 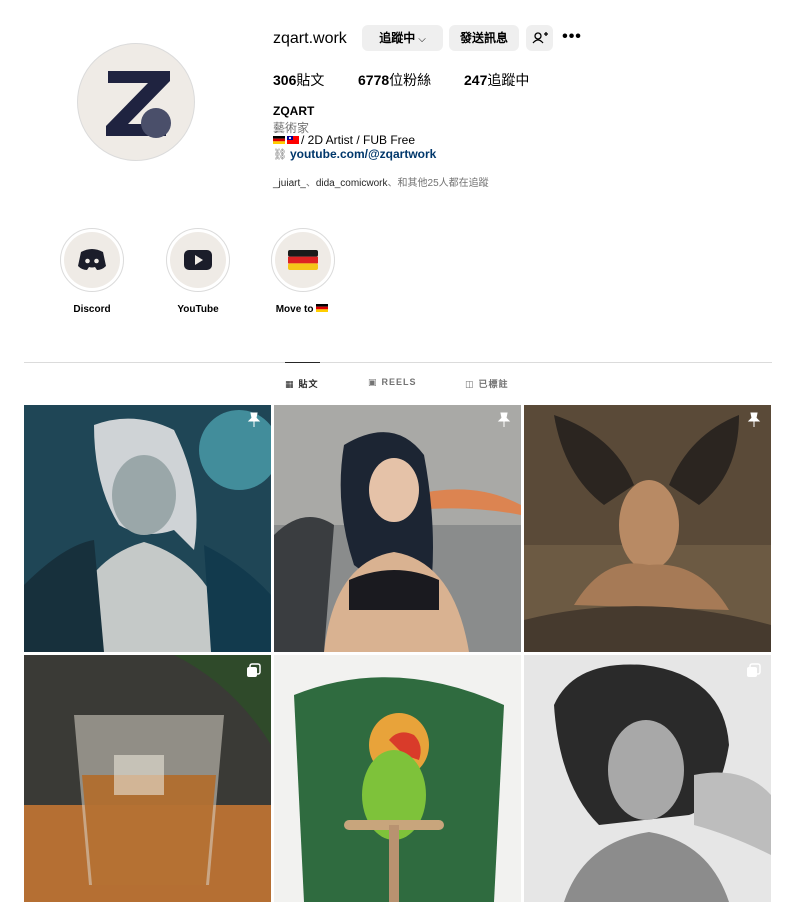 I want to click on highlight-label-text: Move to, so click(x=294, y=309).